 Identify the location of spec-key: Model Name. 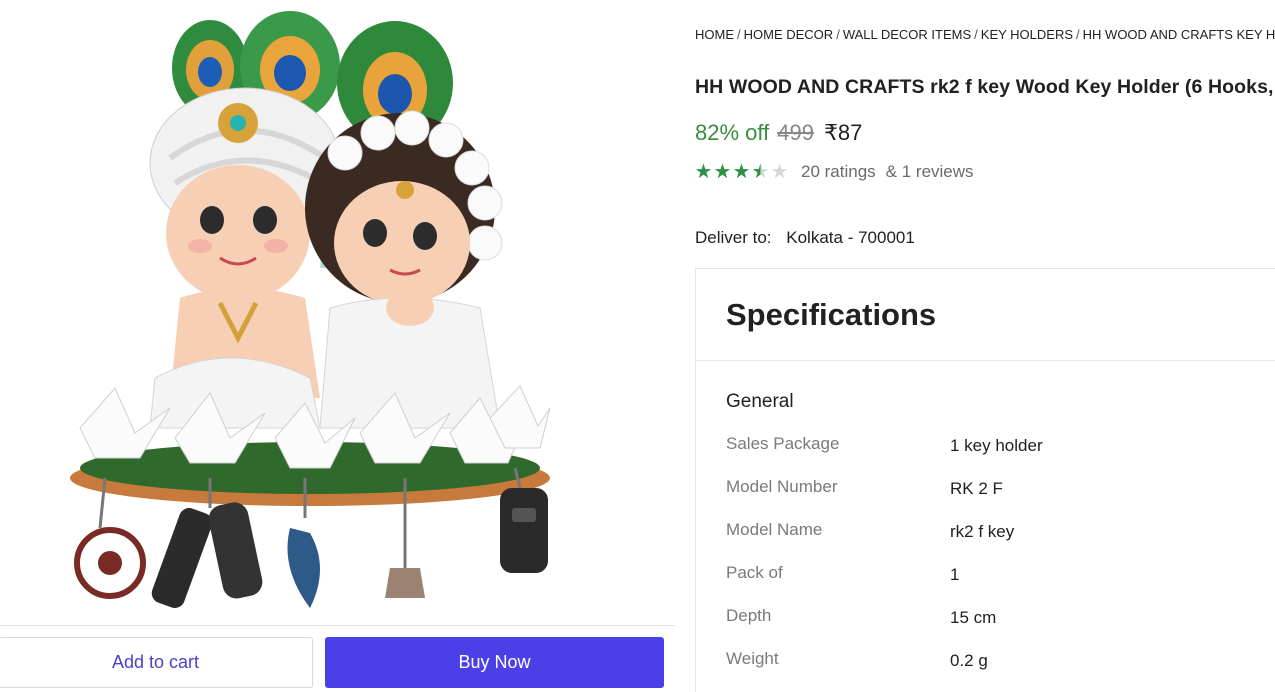
(774, 529).